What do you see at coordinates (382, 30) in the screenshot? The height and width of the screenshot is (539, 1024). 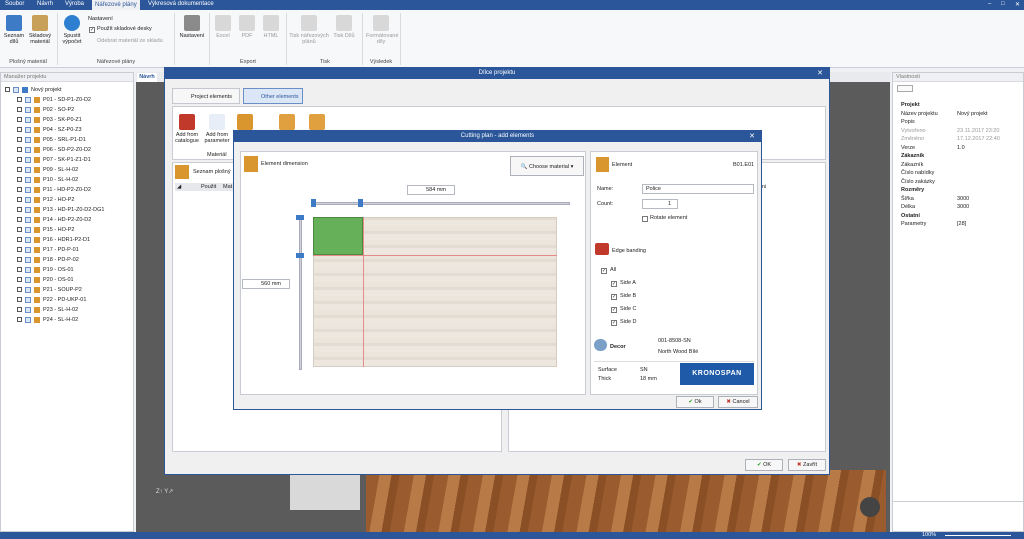 I see `formatovane-dily-button: Formátované díly` at bounding box center [382, 30].